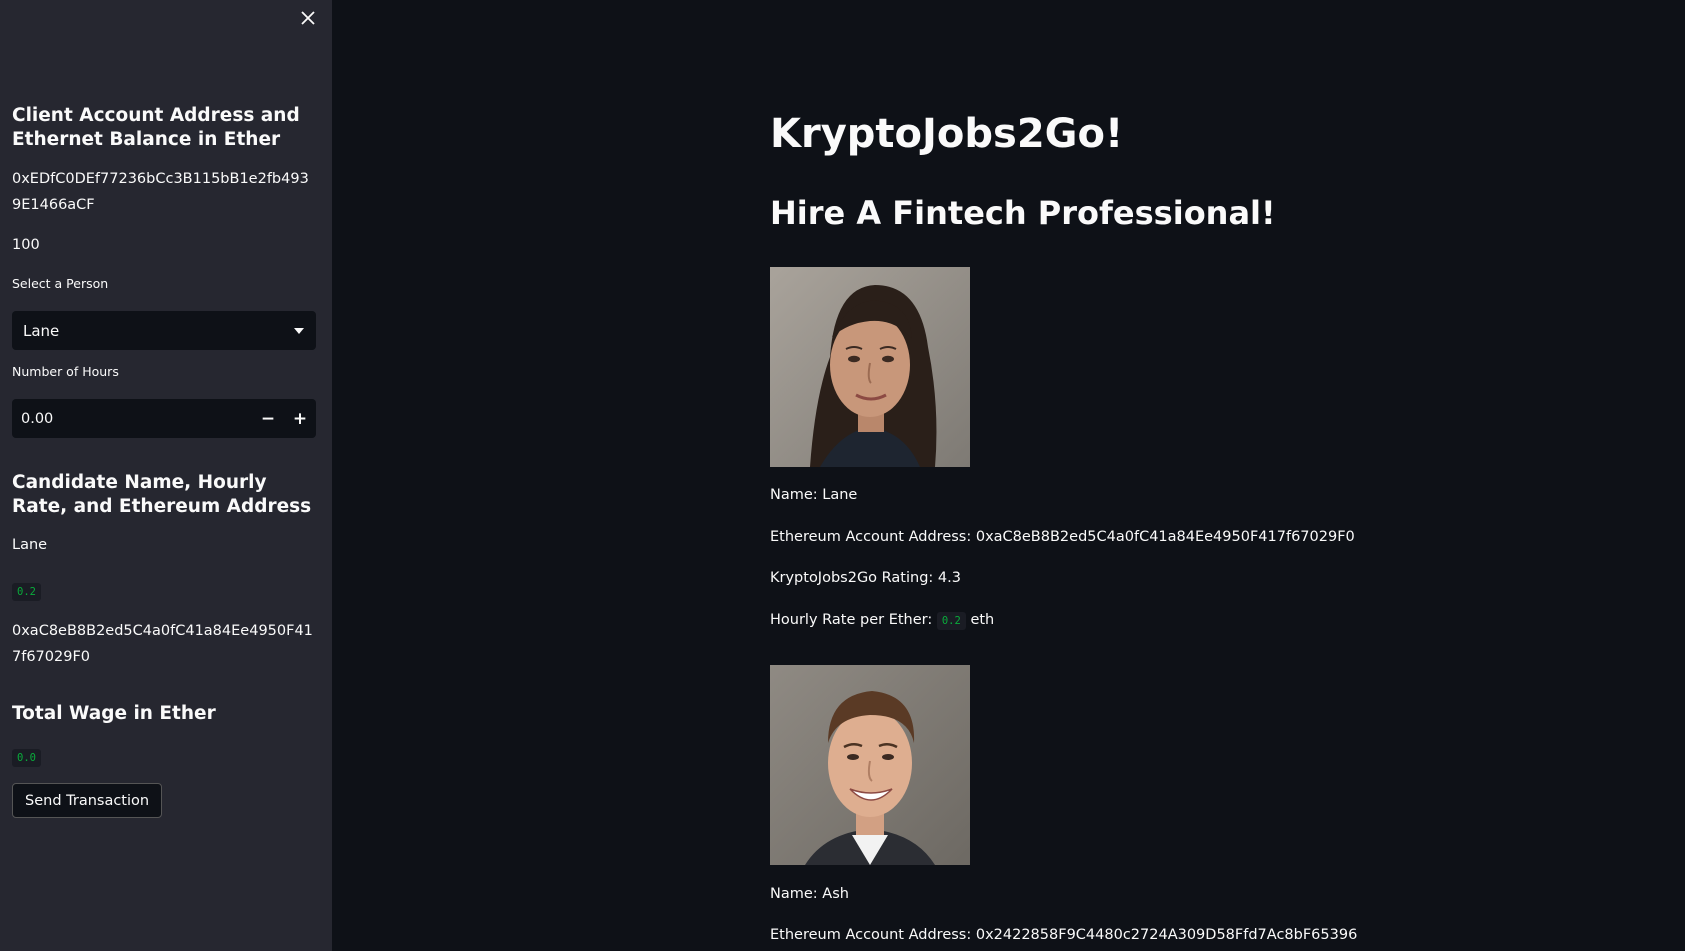 The width and height of the screenshot is (1685, 951). I want to click on minus-icon: −, so click(268, 418).